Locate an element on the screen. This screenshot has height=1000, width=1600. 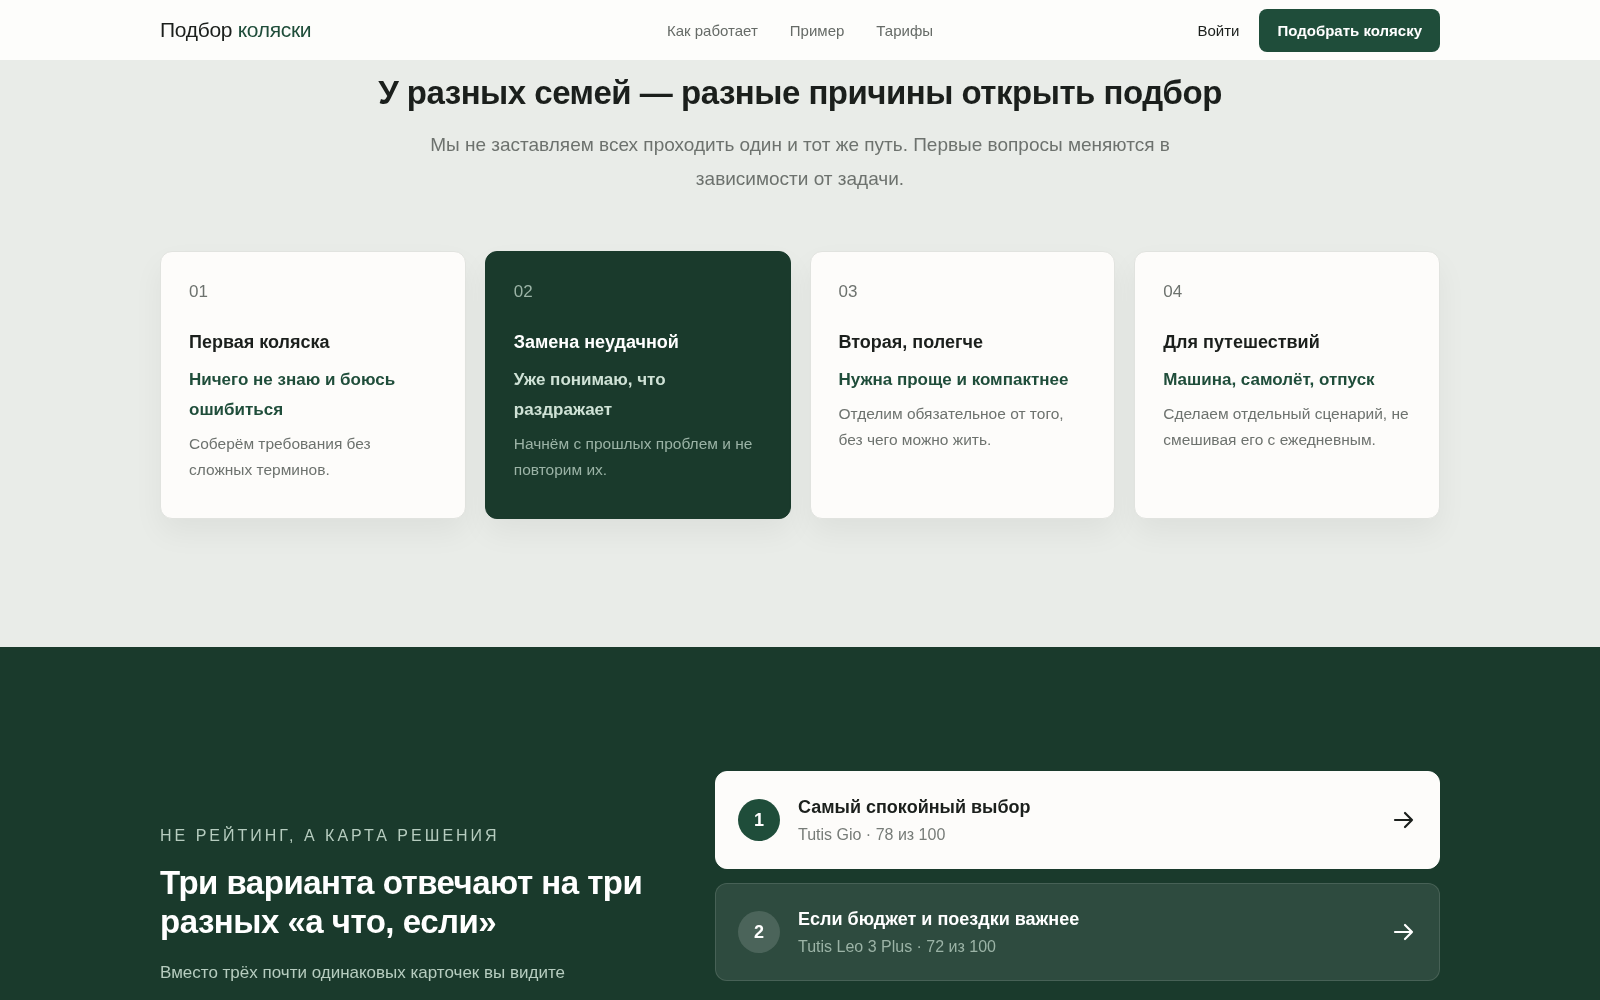
card-title: Для путешествий is located at coordinates (1242, 342).